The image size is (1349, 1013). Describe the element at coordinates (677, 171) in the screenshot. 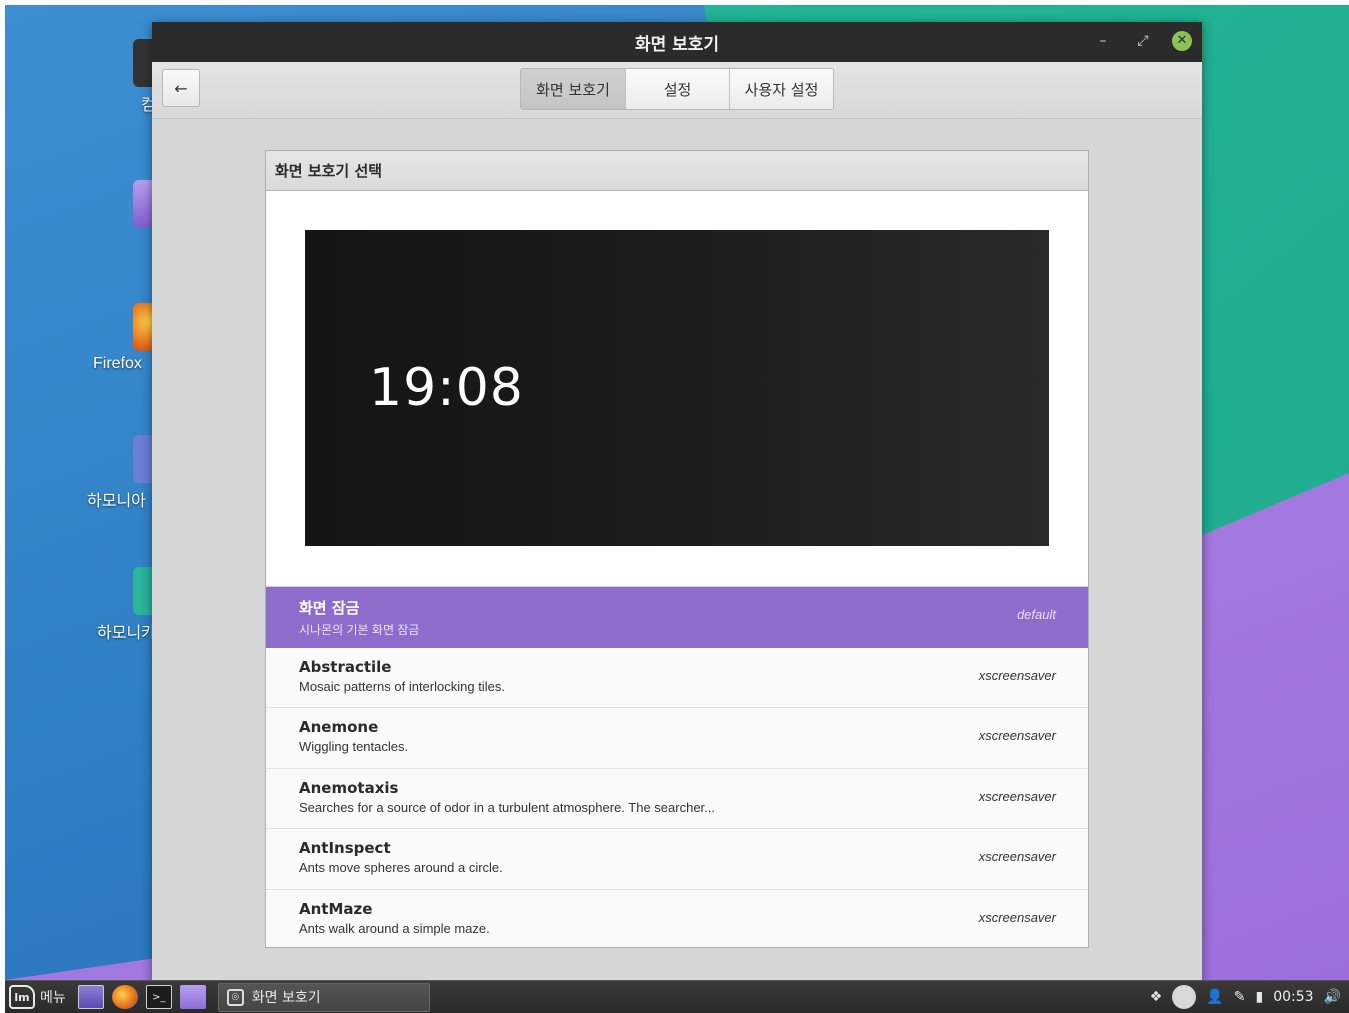

I see `panel-header: 화면 보호기 선택` at that location.